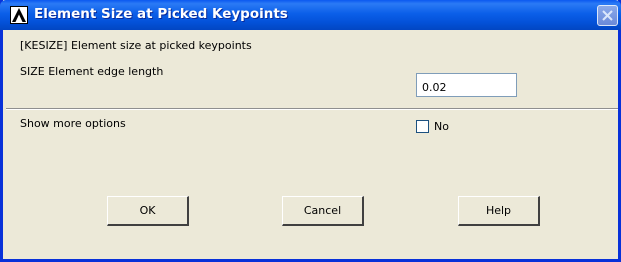 This screenshot has height=262, width=621. I want to click on show-more-options-toggle: No, so click(432, 126).